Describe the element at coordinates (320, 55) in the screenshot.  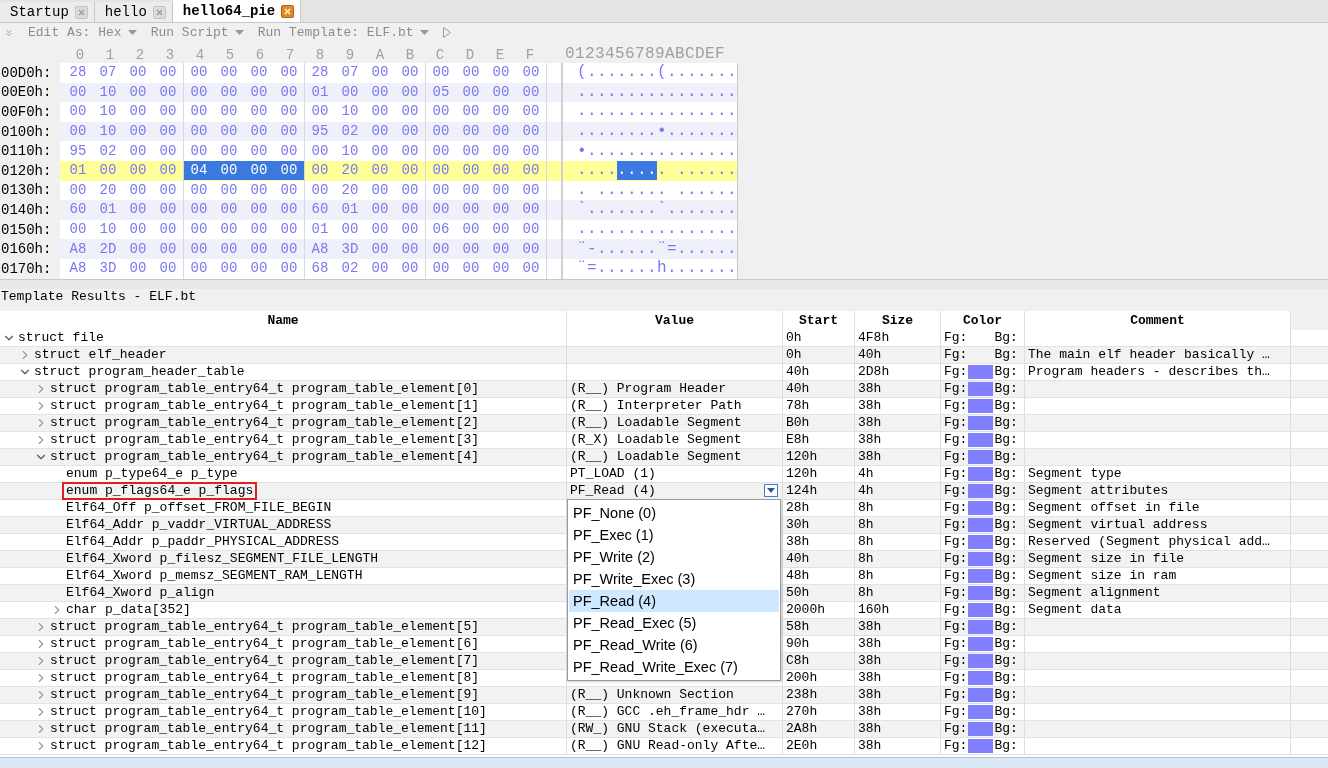
I see `column-header: 8` at that location.